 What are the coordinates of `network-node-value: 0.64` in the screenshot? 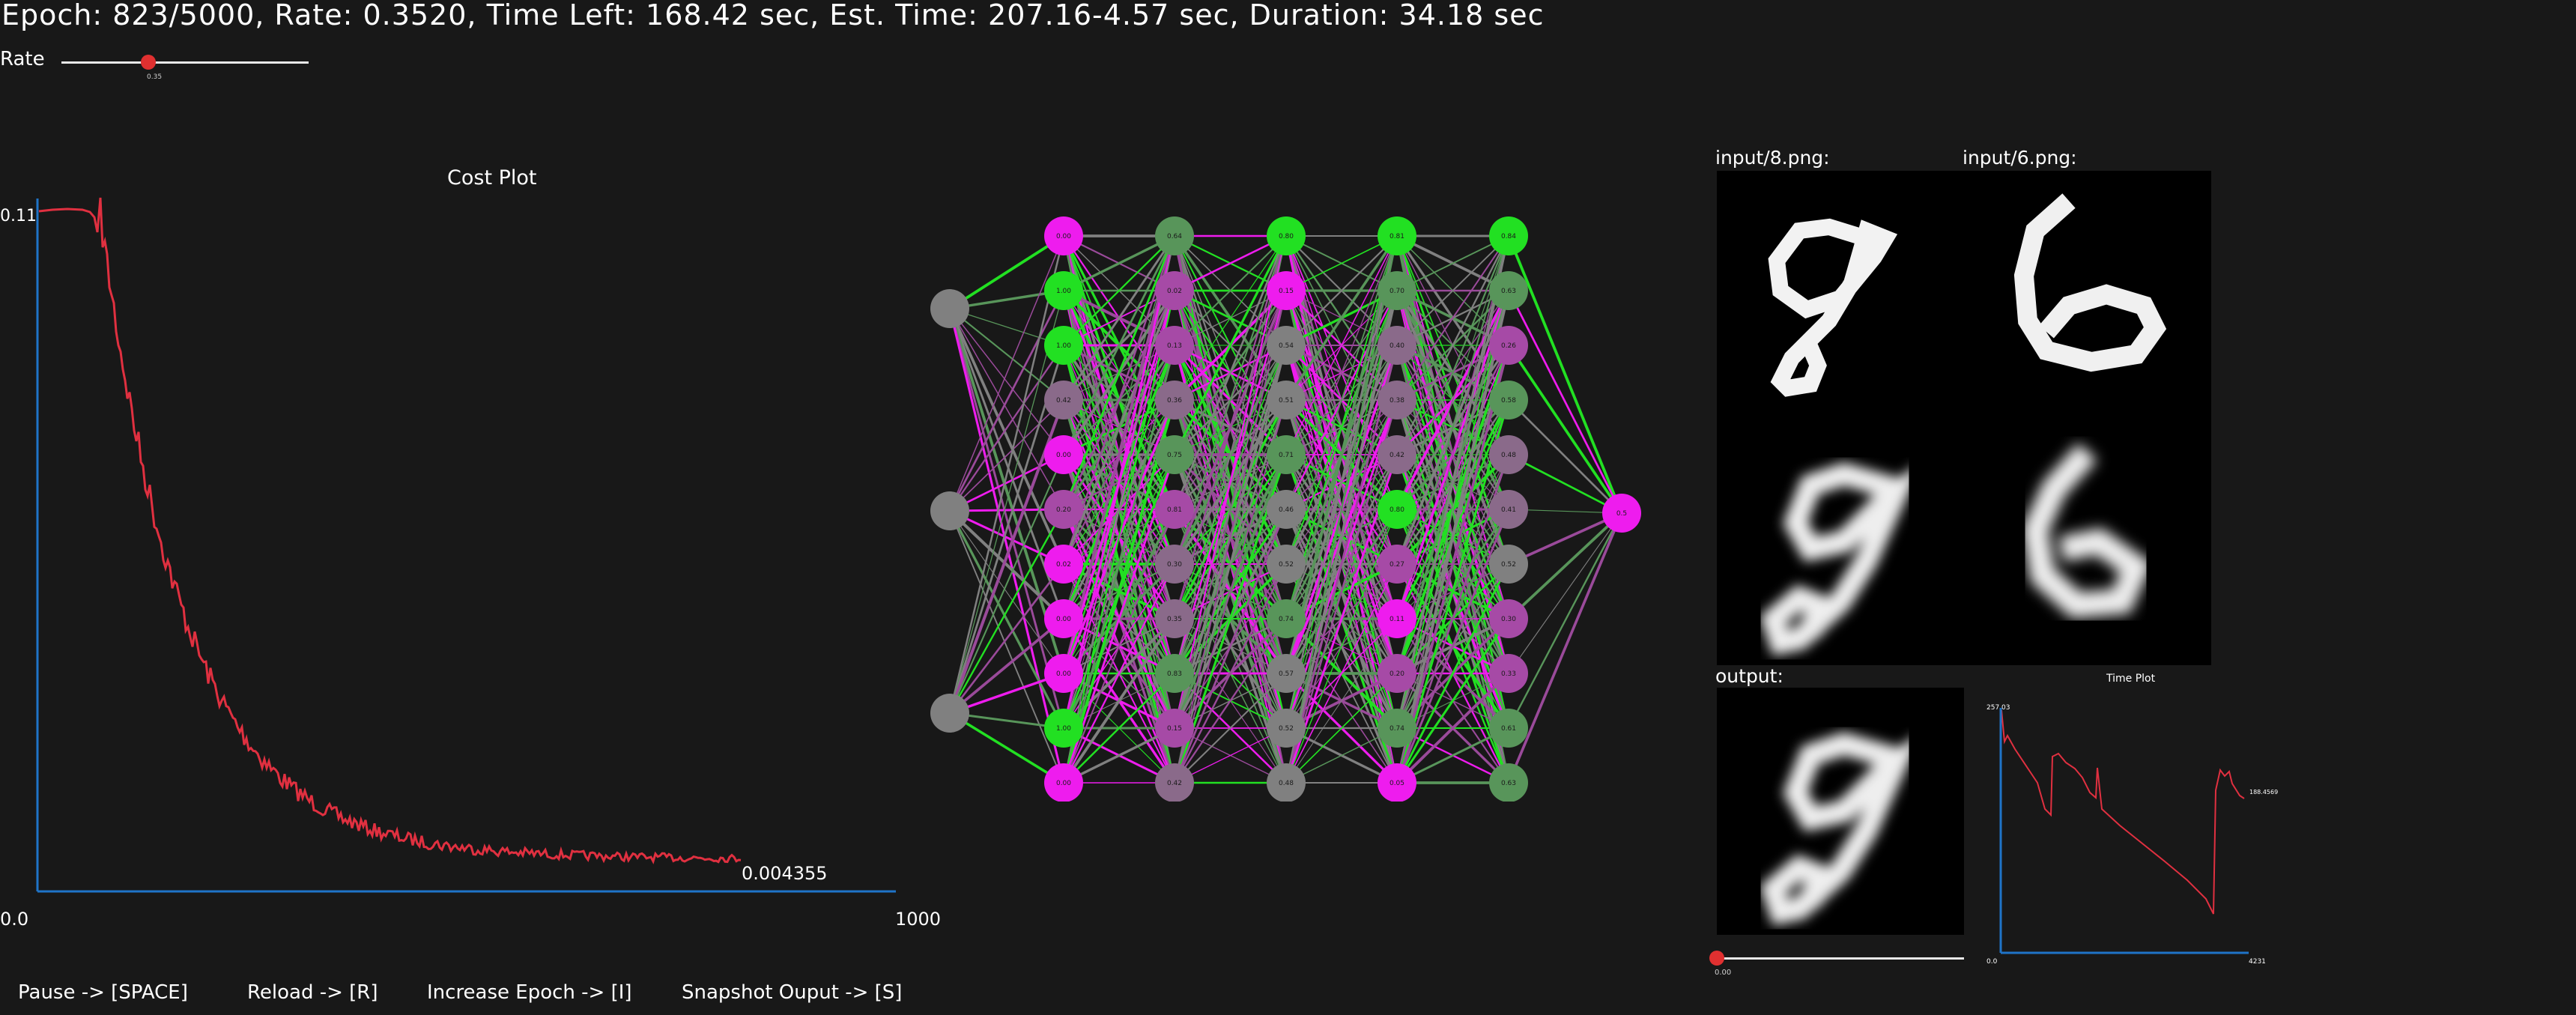 It's located at (1174, 236).